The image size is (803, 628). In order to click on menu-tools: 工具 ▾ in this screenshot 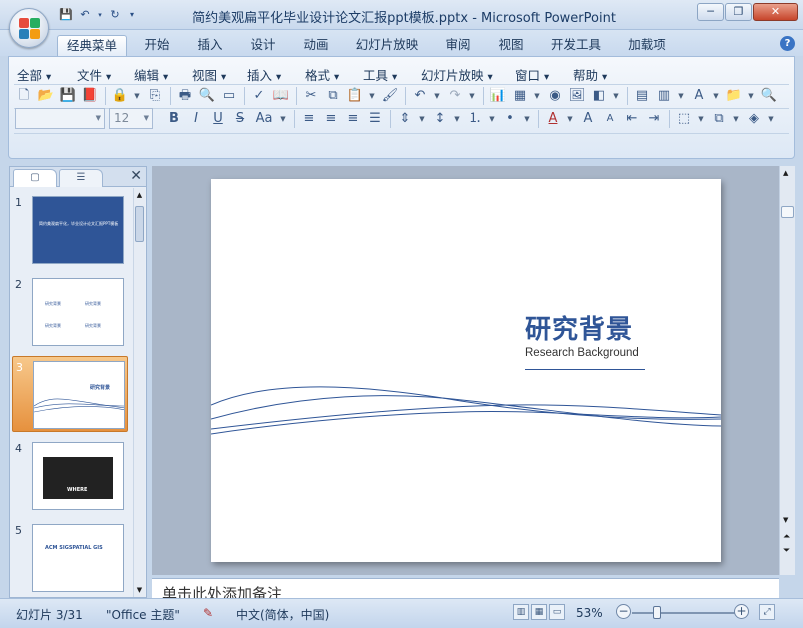, I will do `click(392, 74)`.